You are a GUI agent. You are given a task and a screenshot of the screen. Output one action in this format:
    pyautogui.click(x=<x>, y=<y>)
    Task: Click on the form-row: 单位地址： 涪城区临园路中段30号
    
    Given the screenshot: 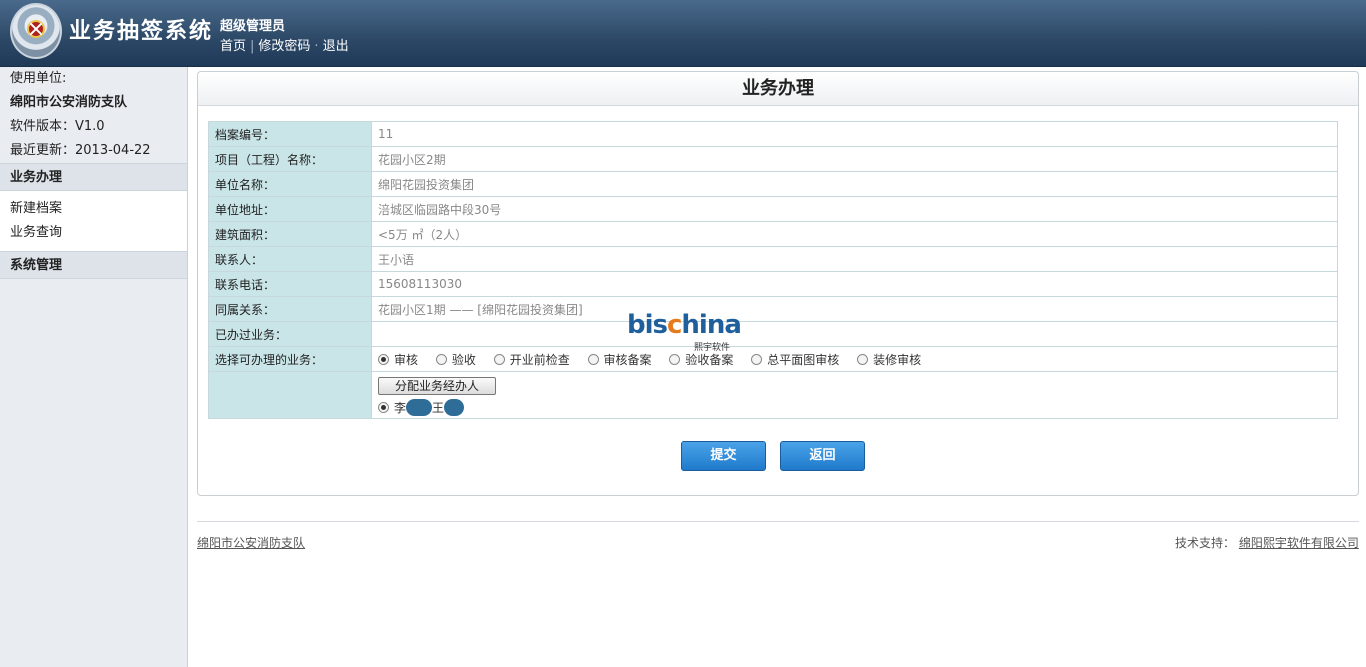 What is the action you would take?
    pyautogui.click(x=773, y=209)
    